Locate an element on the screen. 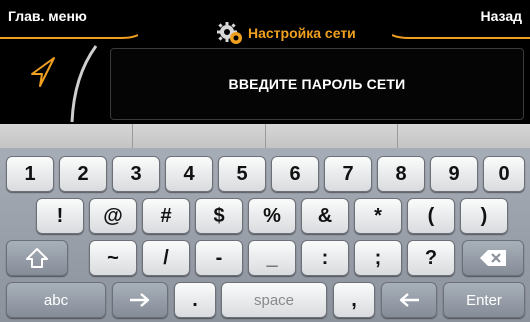  key-period: . is located at coordinates (195, 300).